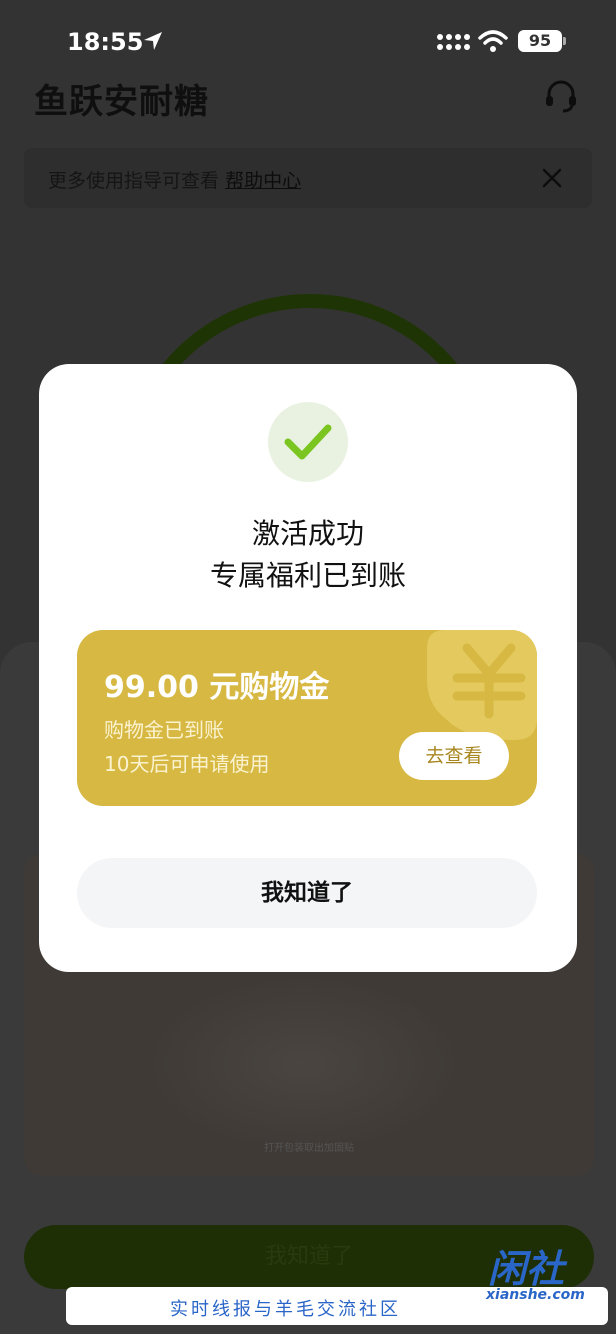 This screenshot has width=616, height=1334. What do you see at coordinates (535, 1295) in the screenshot?
I see `watermark-domain: xianshe.com` at bounding box center [535, 1295].